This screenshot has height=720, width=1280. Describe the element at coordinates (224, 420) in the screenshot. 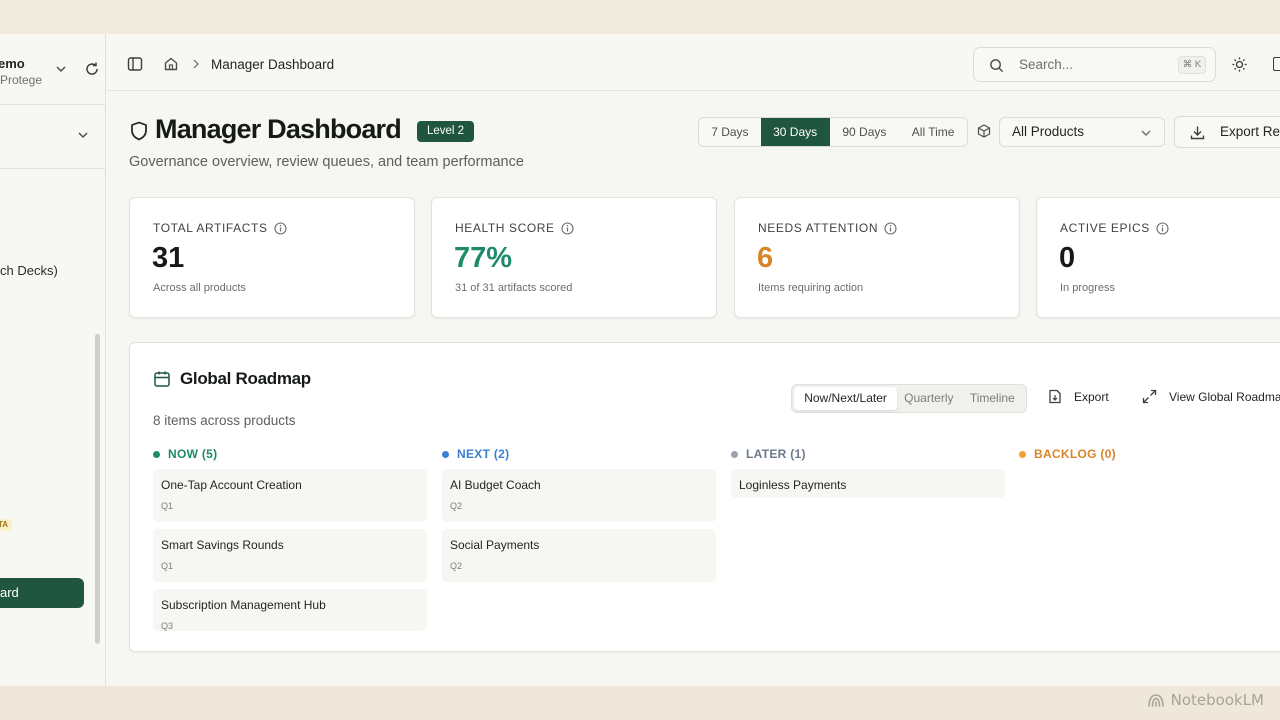

I see `roadmap-item-count: 8 items across products` at that location.